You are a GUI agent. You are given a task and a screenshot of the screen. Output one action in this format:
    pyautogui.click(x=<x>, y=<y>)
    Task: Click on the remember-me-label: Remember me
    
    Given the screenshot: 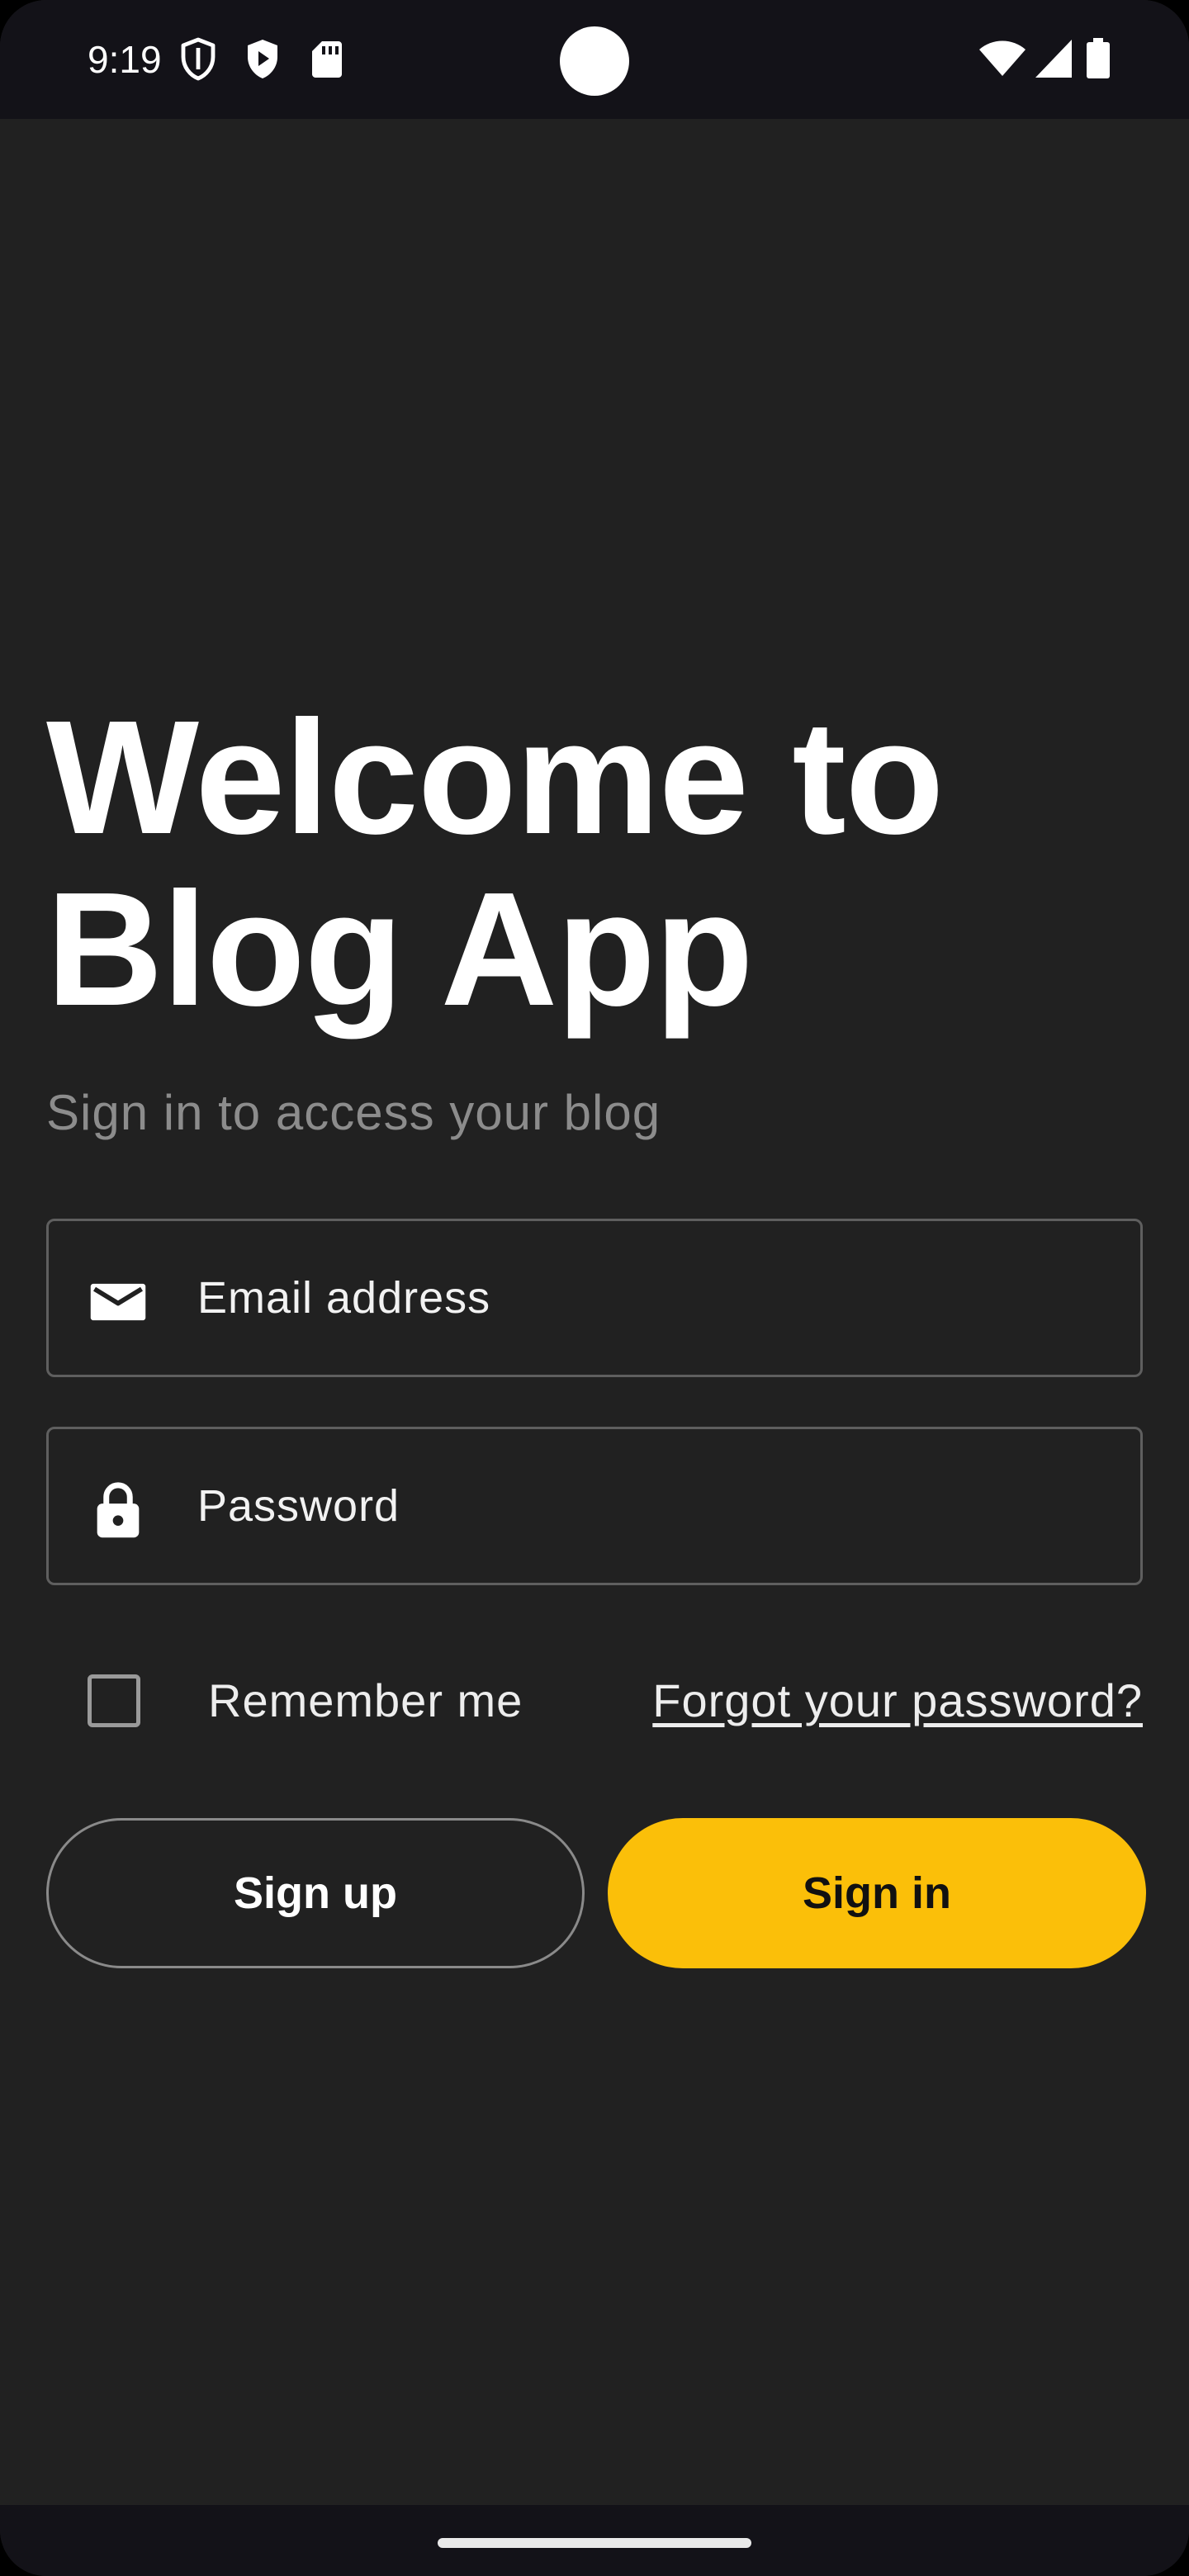 What is the action you would take?
    pyautogui.click(x=365, y=1700)
    